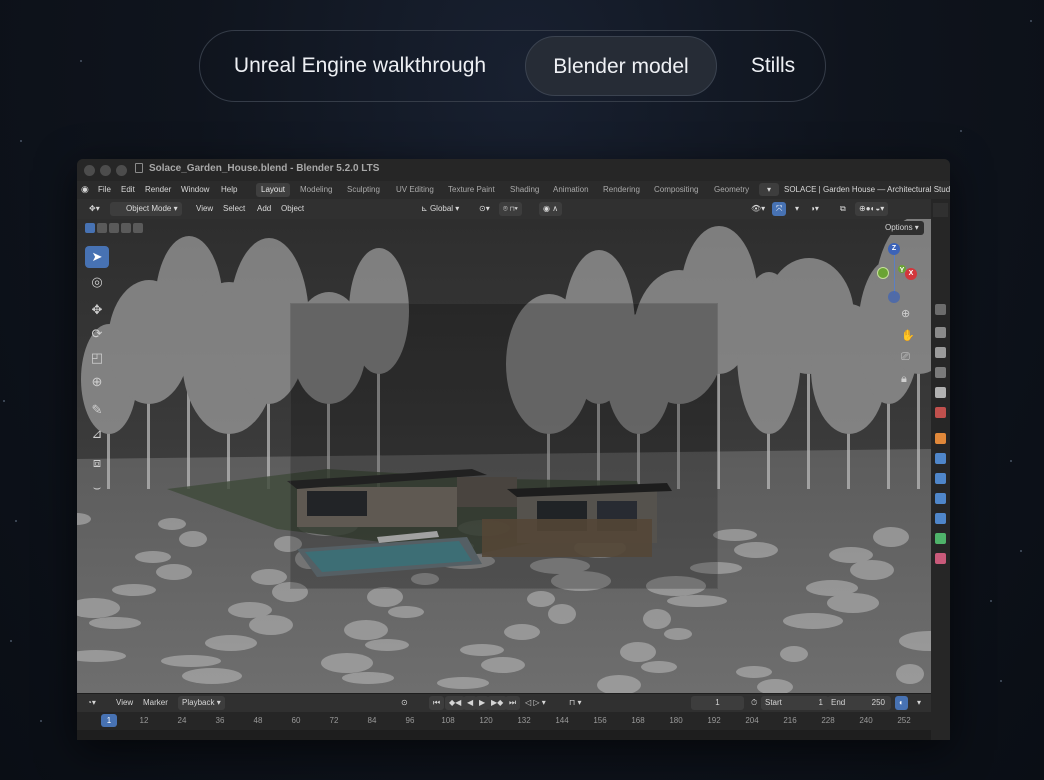 The height and width of the screenshot is (780, 1044). What do you see at coordinates (904, 379) in the screenshot?
I see `lock-icon: 🔒︎` at bounding box center [904, 379].